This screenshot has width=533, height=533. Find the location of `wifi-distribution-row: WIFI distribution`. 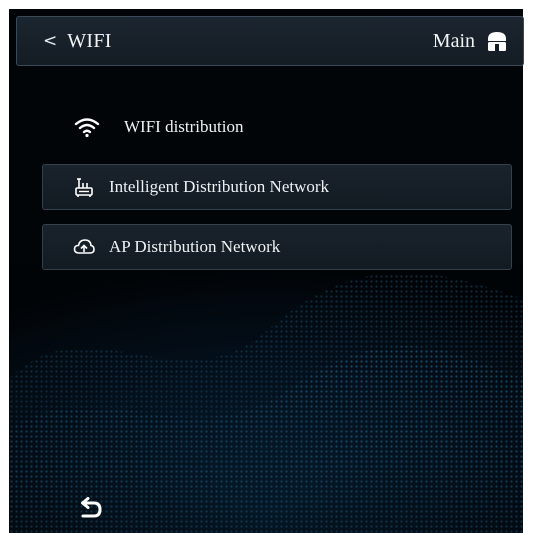

wifi-distribution-row: WIFI distribution is located at coordinates (158, 127).